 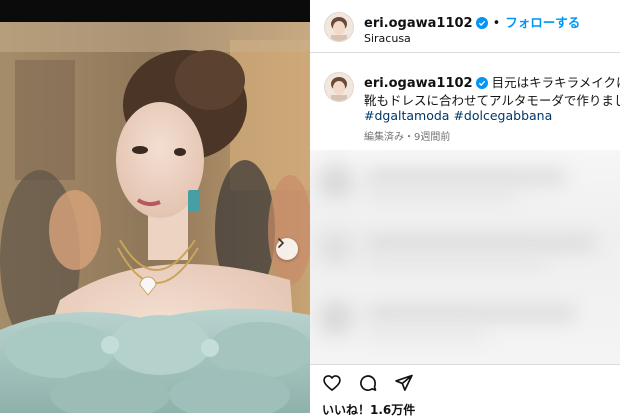 What do you see at coordinates (502, 115) in the screenshot?
I see `hashtag-link: #dolcegabbana` at bounding box center [502, 115].